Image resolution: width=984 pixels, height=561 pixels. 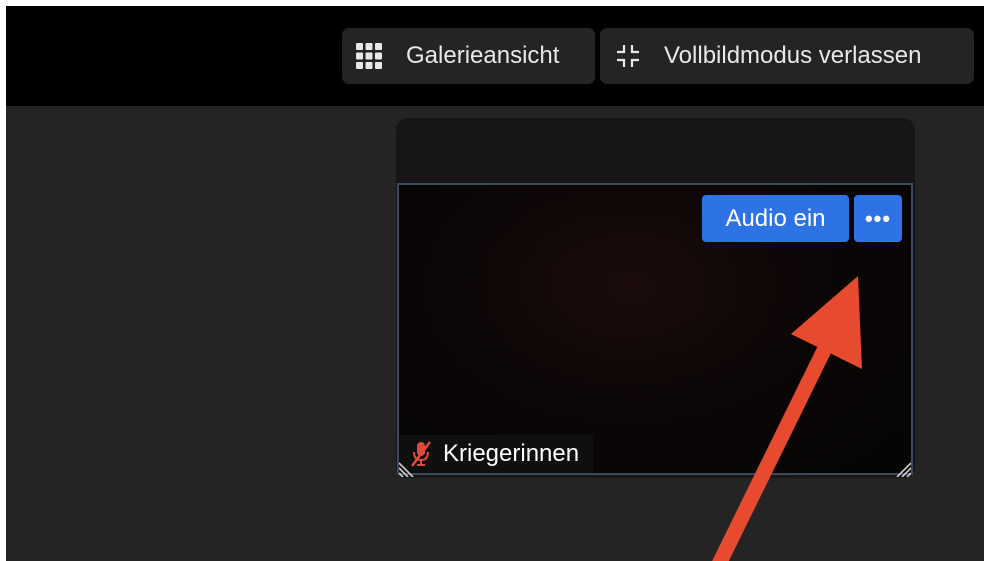 What do you see at coordinates (511, 453) in the screenshot?
I see `participant-name: Kriegerinnen` at bounding box center [511, 453].